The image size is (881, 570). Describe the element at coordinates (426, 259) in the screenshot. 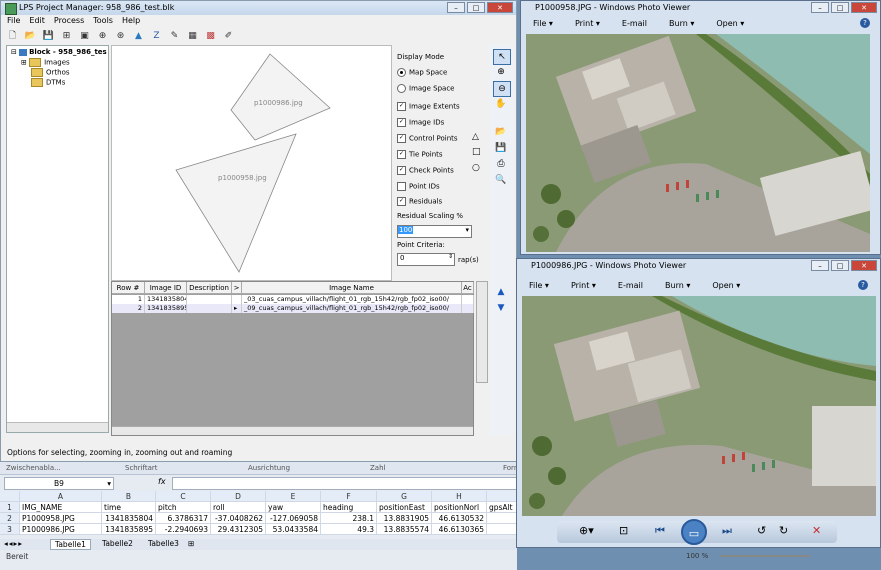

I see `point-criteria-input: 0 ⇕` at that location.